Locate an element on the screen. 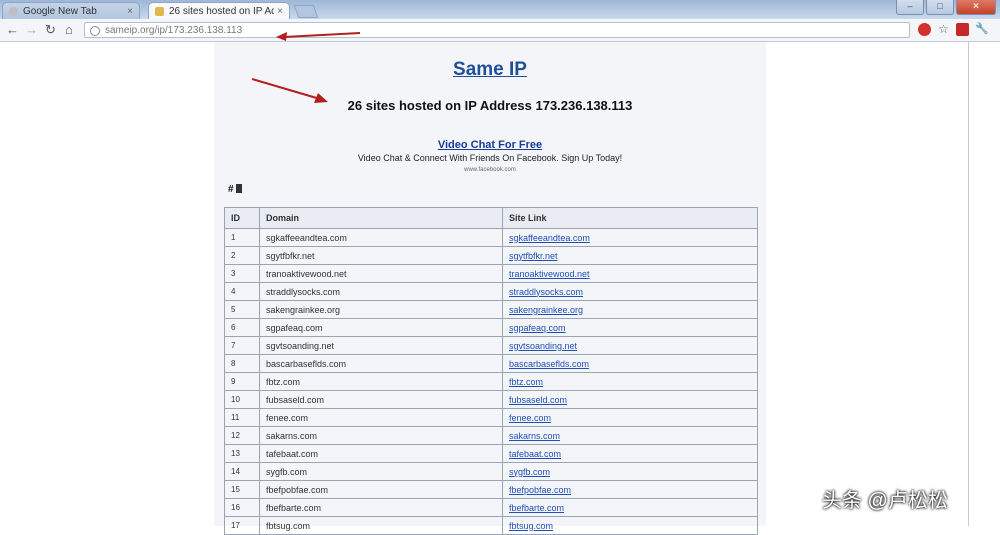  table-row: 15 fbefpobfae.com fbefpobfae.com is located at coordinates (491, 489).